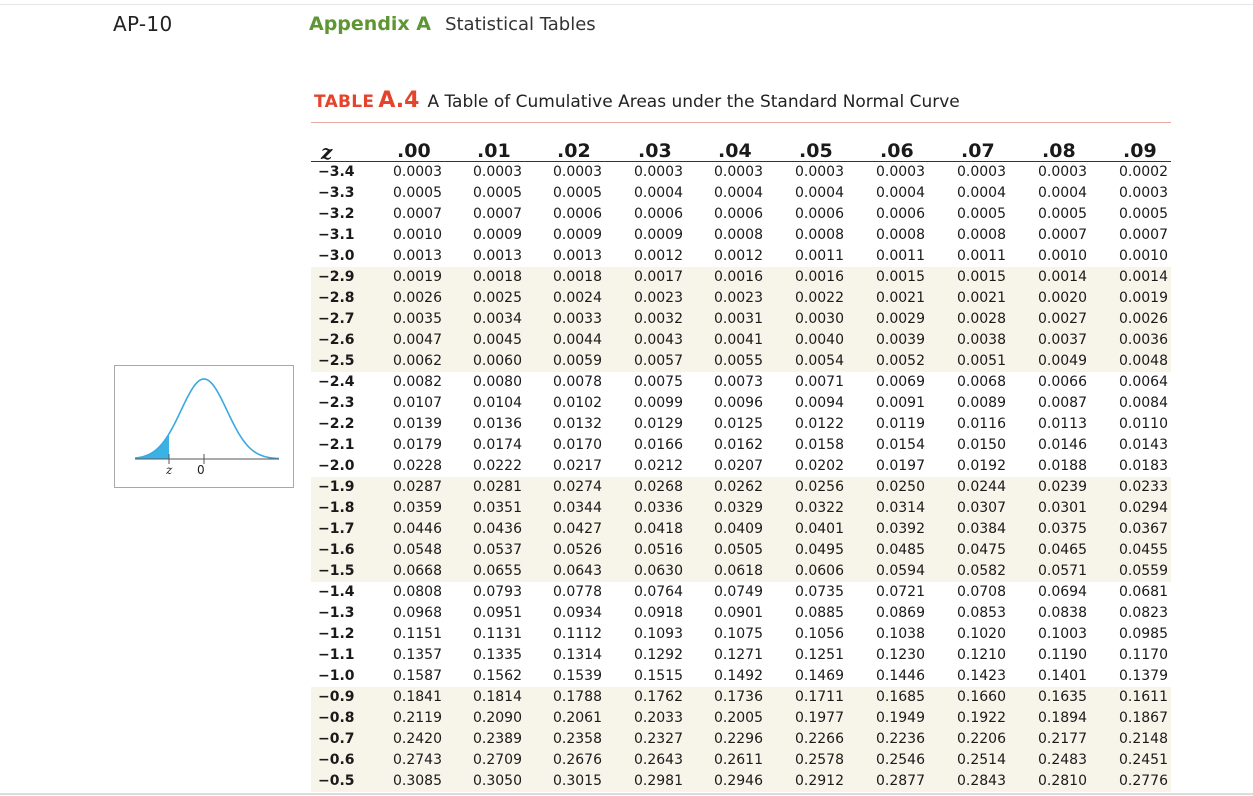 This screenshot has width=1253, height=796. Describe the element at coordinates (1062, 592) in the screenshot. I see `table-cell: 0.0694` at that location.